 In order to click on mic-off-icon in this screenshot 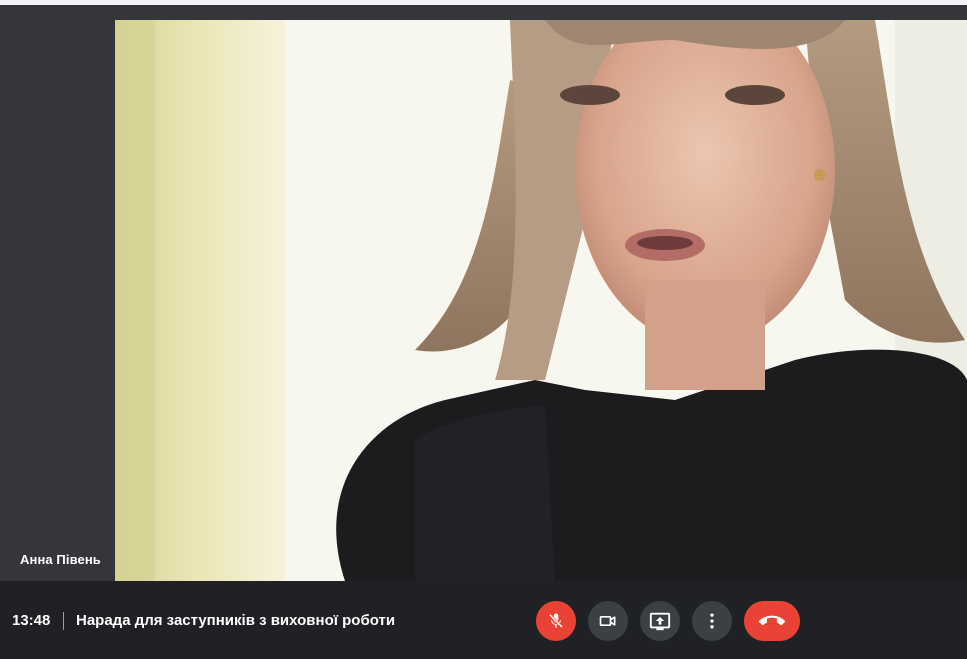, I will do `click(556, 620)`.